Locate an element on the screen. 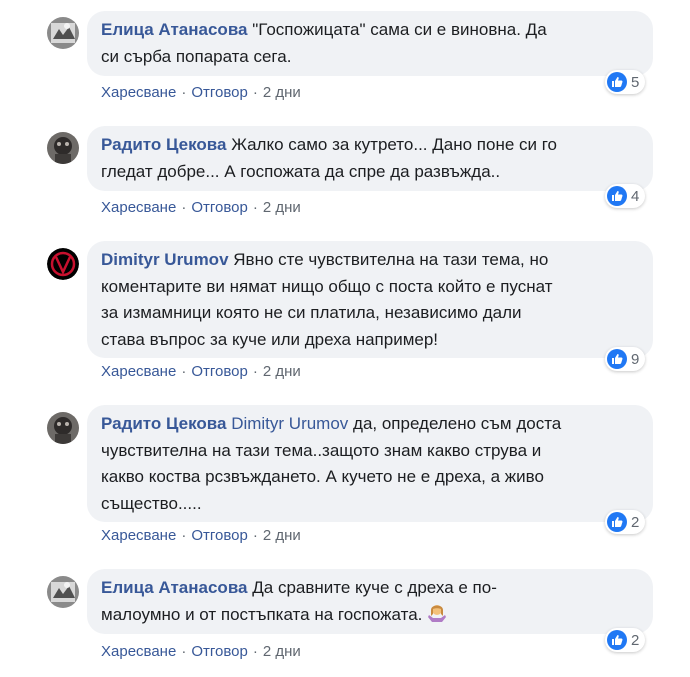 The height and width of the screenshot is (677, 690). reaction-count: 4 is located at coordinates (635, 196).